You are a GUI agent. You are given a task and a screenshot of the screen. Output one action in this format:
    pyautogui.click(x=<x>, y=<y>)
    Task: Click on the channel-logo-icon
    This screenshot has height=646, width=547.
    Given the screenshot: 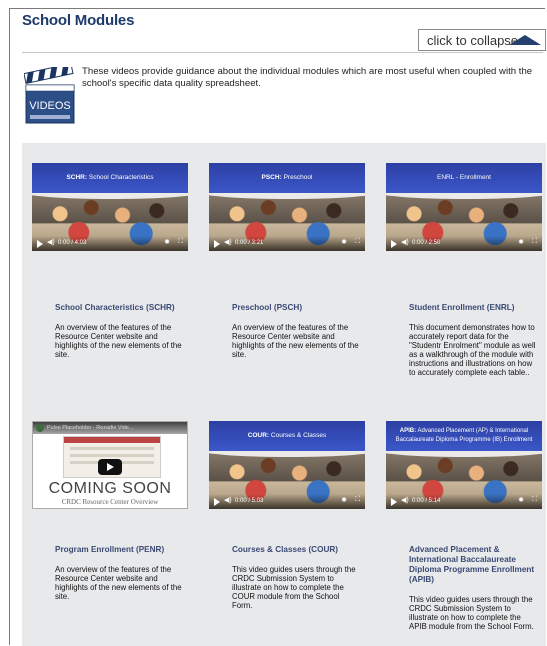 What is the action you would take?
    pyautogui.click(x=40, y=428)
    